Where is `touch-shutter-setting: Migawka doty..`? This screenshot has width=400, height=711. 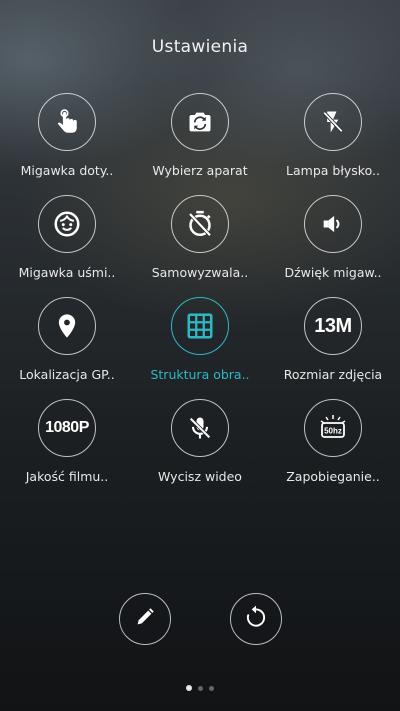
touch-shutter-setting: Migawka doty.. is located at coordinates (67, 144).